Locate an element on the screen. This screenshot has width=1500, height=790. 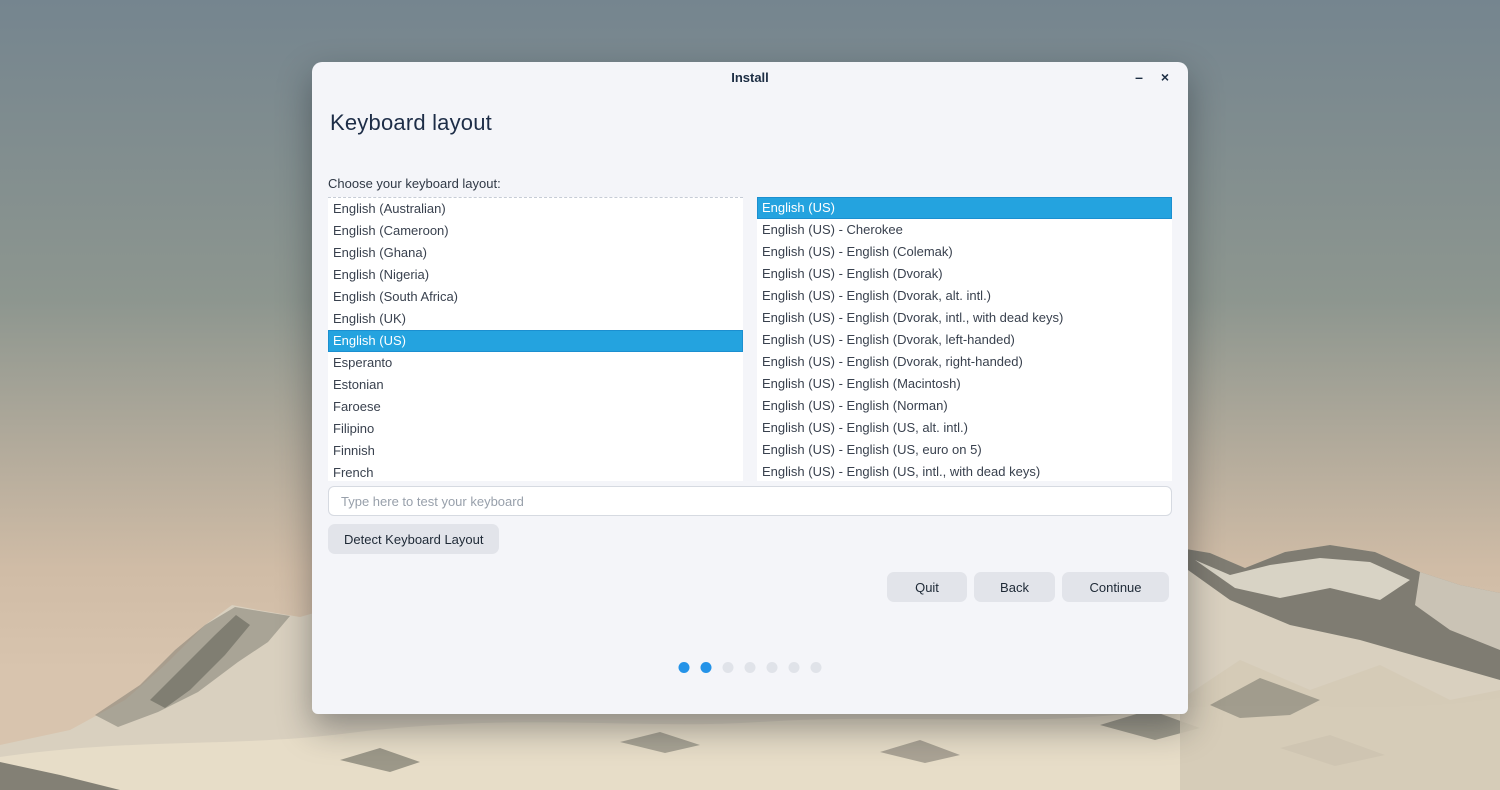
detect-keyboard-layout-button: Detect Keyboard Layout is located at coordinates (414, 539).